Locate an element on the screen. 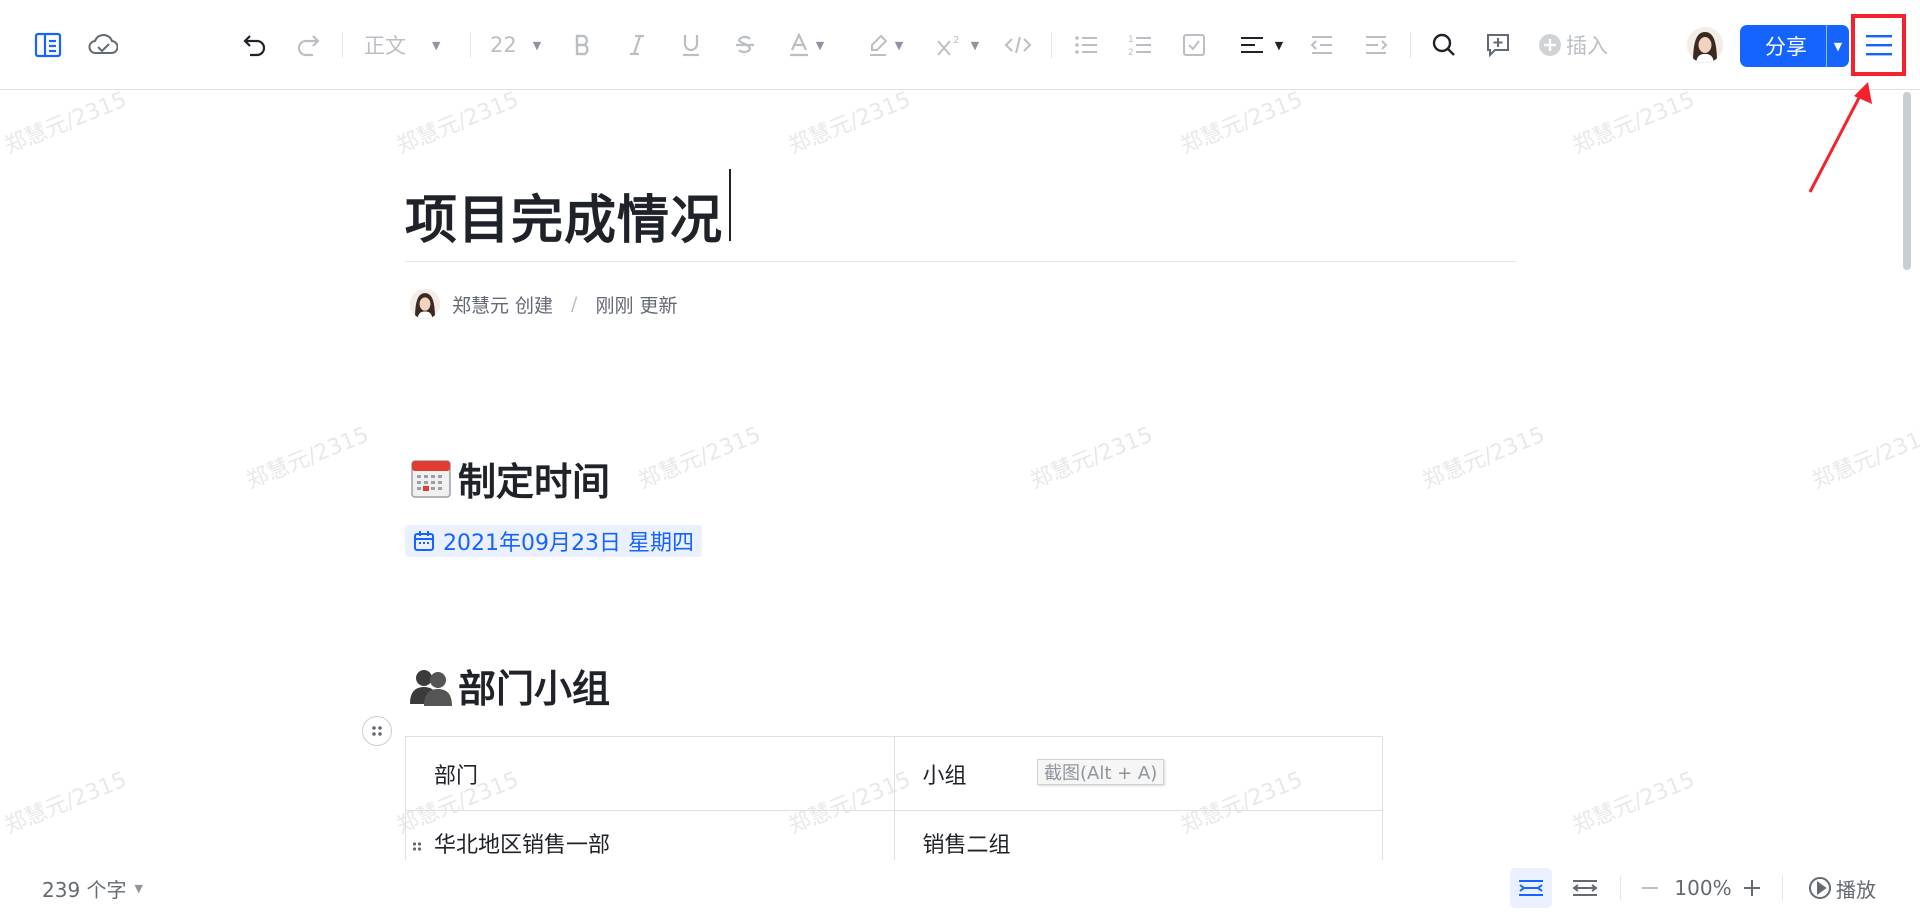 This screenshot has width=1920, height=914. search-icon is located at coordinates (1444, 45).